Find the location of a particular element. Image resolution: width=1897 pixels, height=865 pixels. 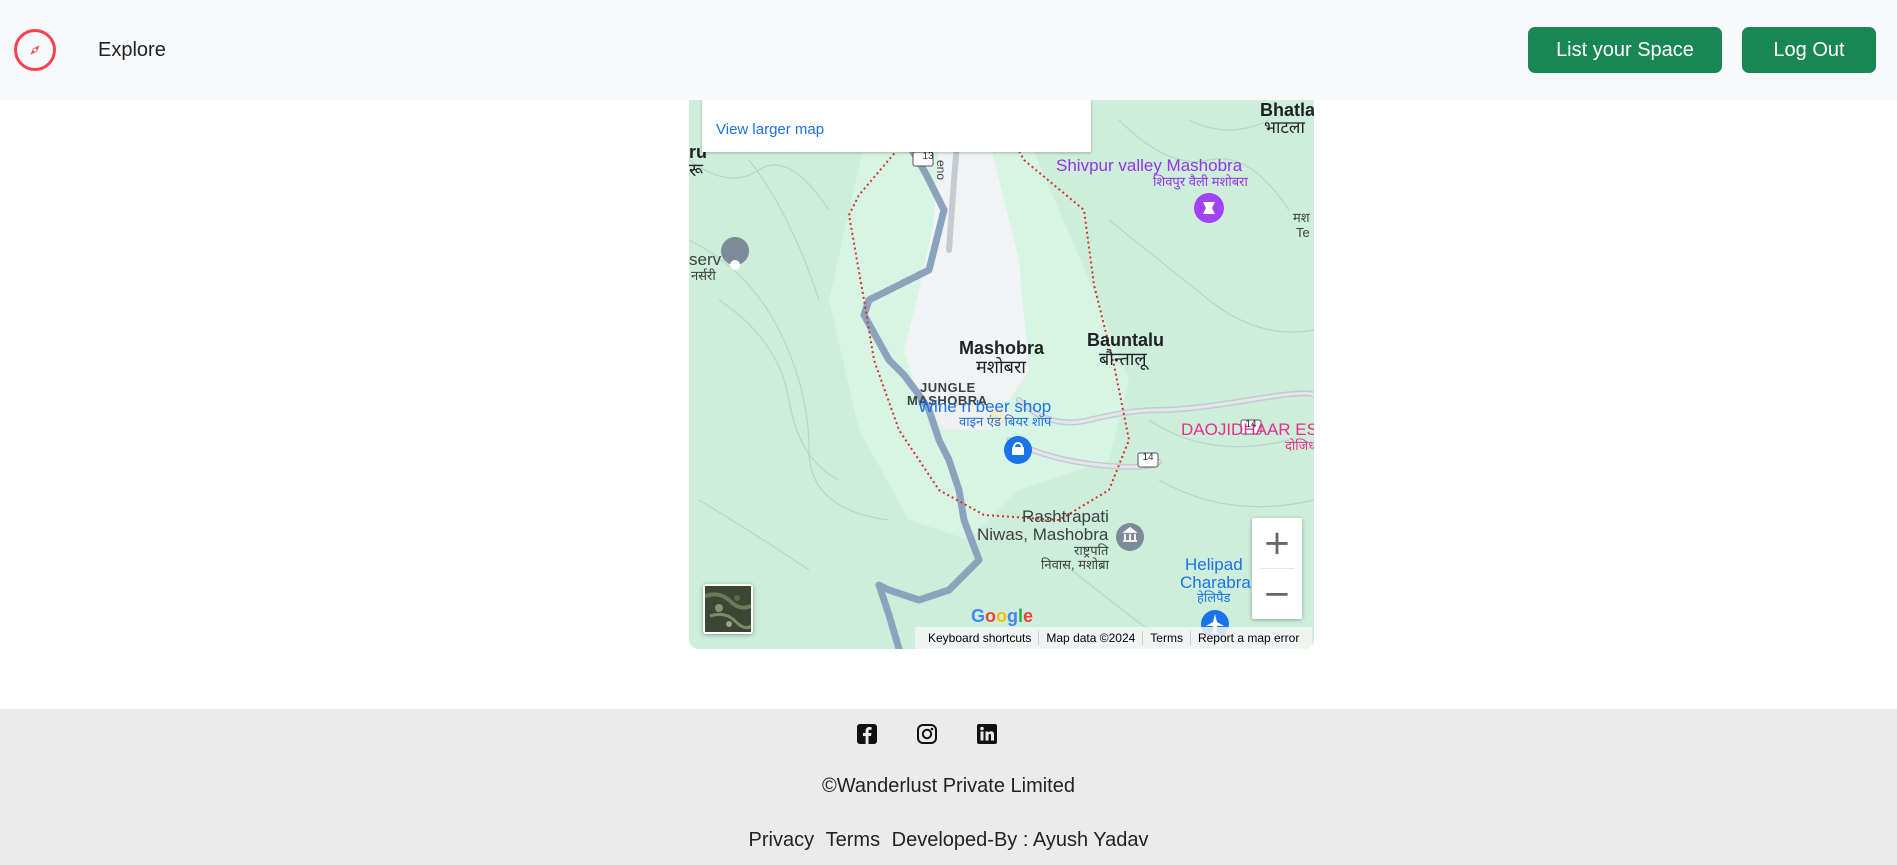

footer-links: Privacy Terms Developed-By : Ayush Yadav is located at coordinates (948, 840).